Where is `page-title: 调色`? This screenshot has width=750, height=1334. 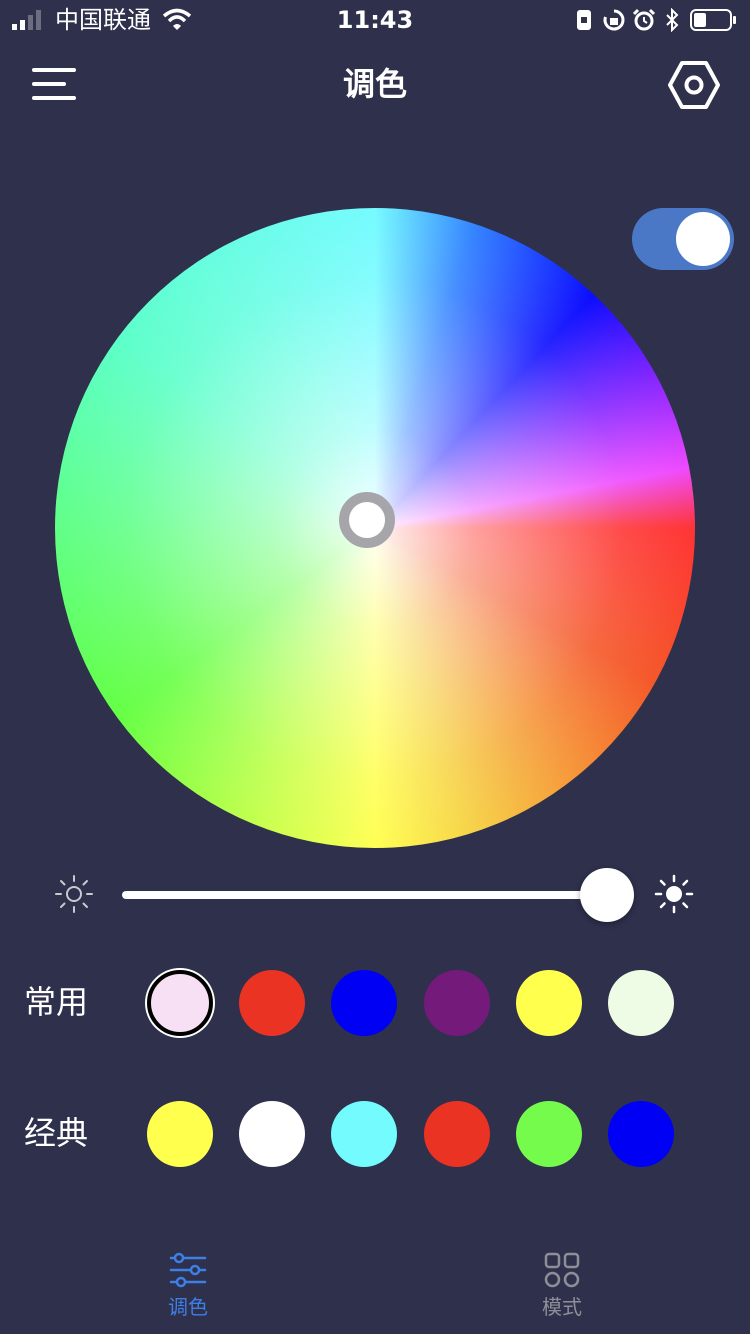
page-title: 调色 is located at coordinates (374, 84).